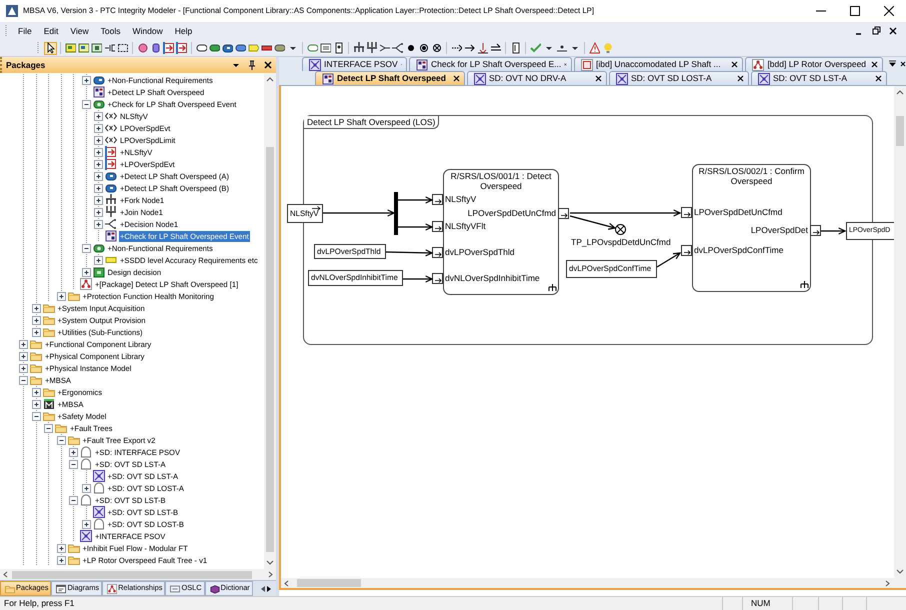  I want to click on maximize-icon, so click(855, 11).